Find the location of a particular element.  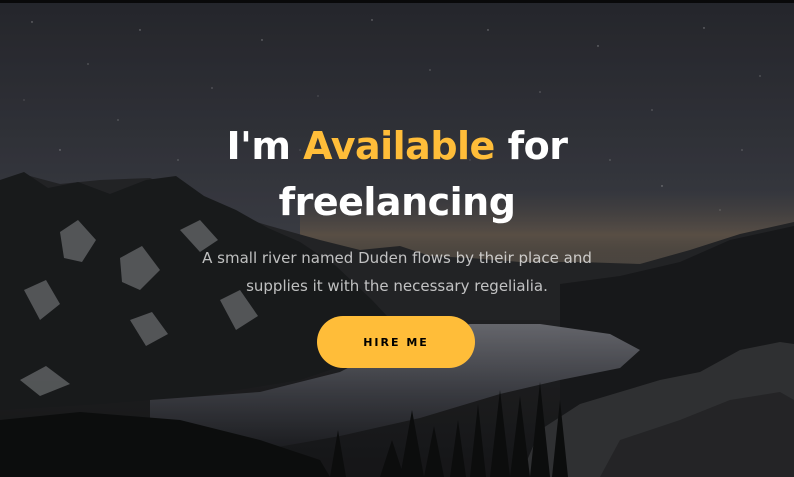

hire-me-button: HIRE ME is located at coordinates (396, 342).